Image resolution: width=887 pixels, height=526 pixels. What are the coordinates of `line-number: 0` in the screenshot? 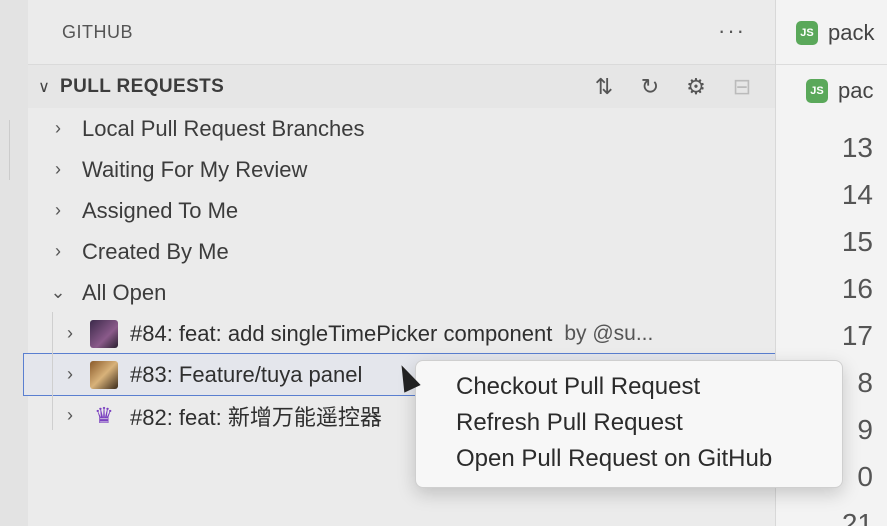 It's located at (865, 476).